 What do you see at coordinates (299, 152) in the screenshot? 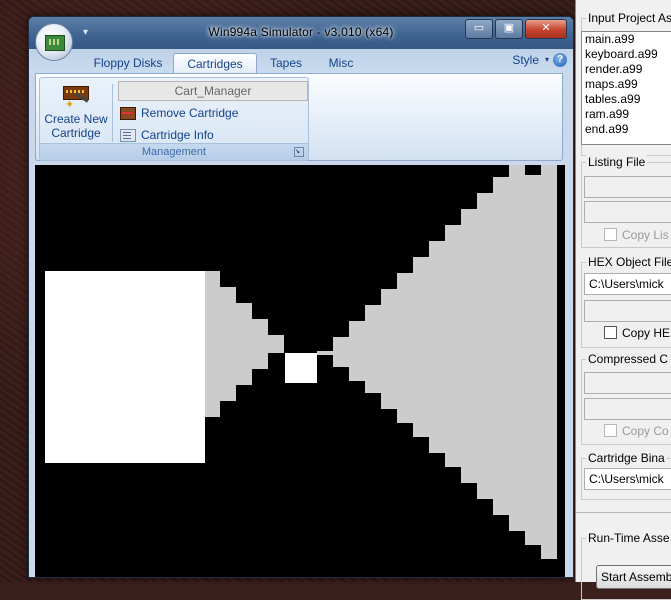
I see `dialog-launcher-icon: ↘` at bounding box center [299, 152].